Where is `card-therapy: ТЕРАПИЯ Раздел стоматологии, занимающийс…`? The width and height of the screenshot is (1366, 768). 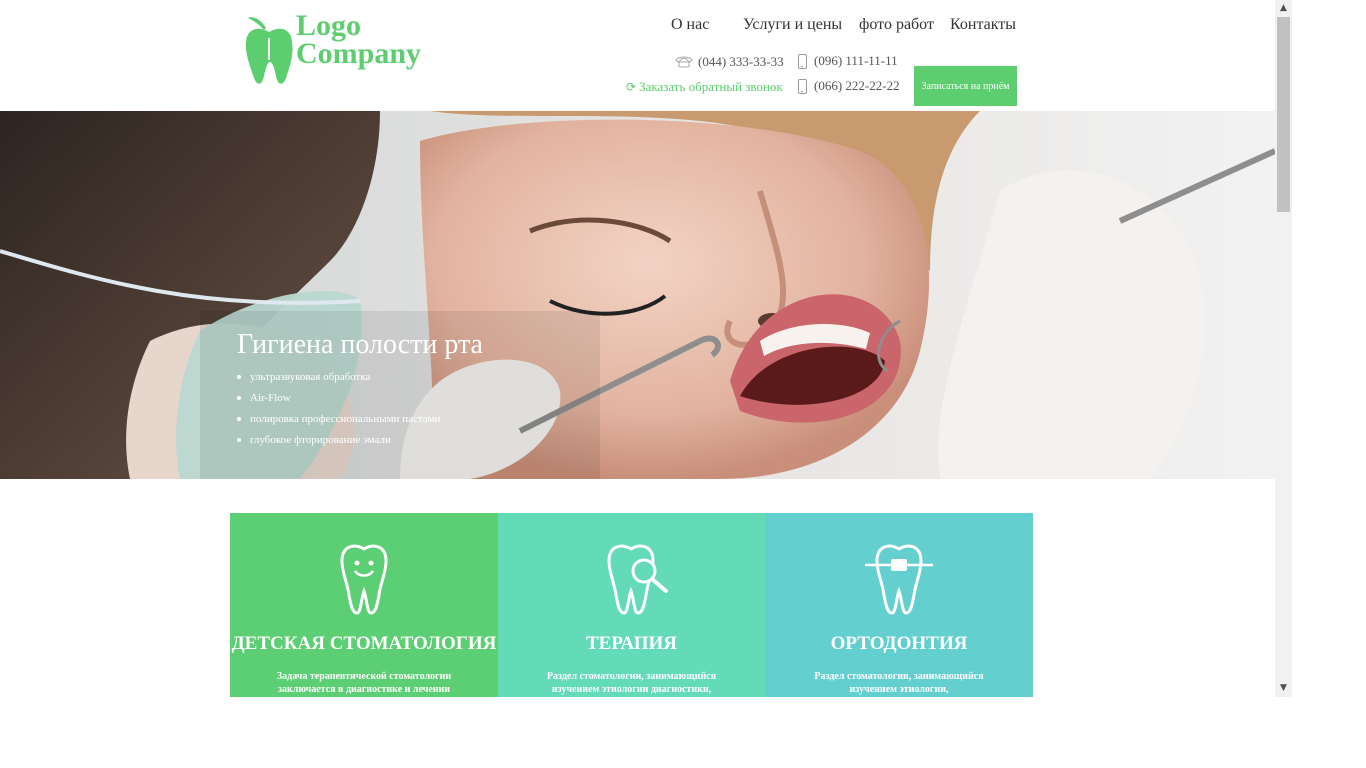
card-therapy: ТЕРАПИЯ Раздел стоматологии, занимающийс… is located at coordinates (631, 605).